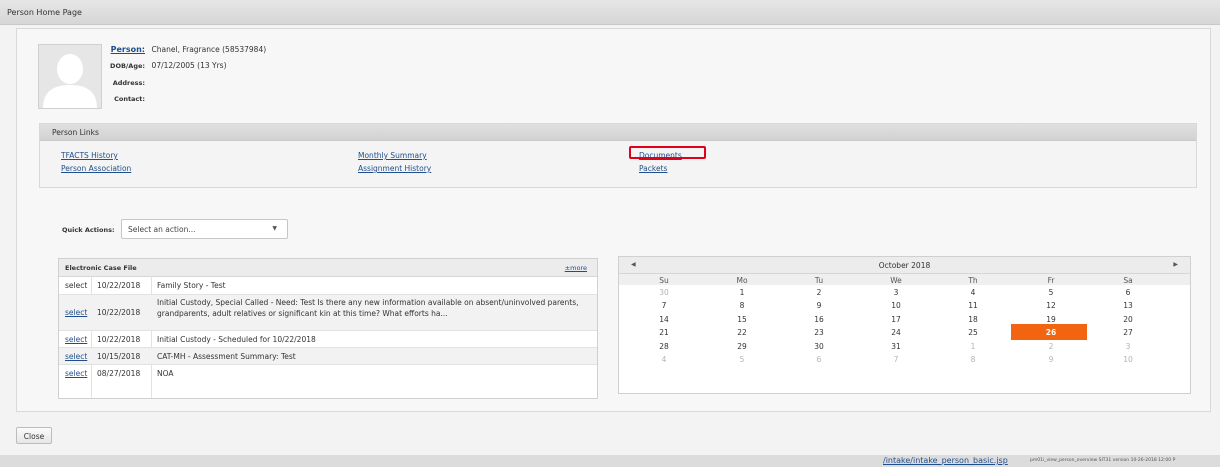  What do you see at coordinates (191, 285) in the screenshot?
I see `row-description: Family Story - Test` at bounding box center [191, 285].